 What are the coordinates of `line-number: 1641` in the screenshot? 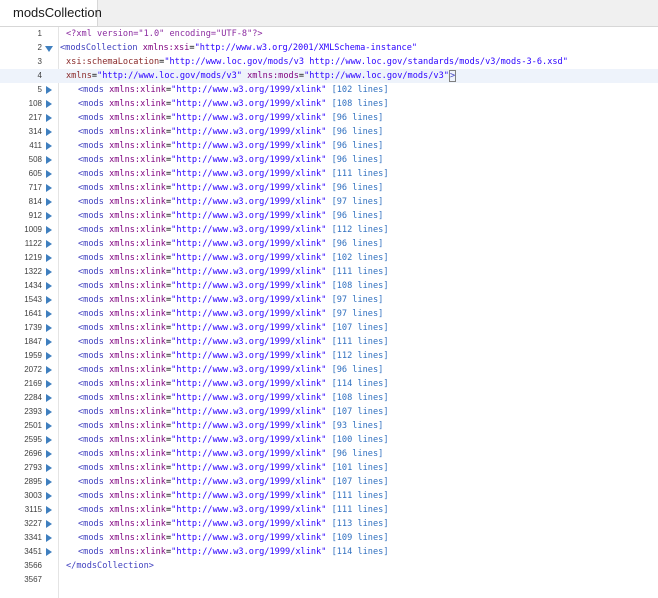 It's located at (33, 313).